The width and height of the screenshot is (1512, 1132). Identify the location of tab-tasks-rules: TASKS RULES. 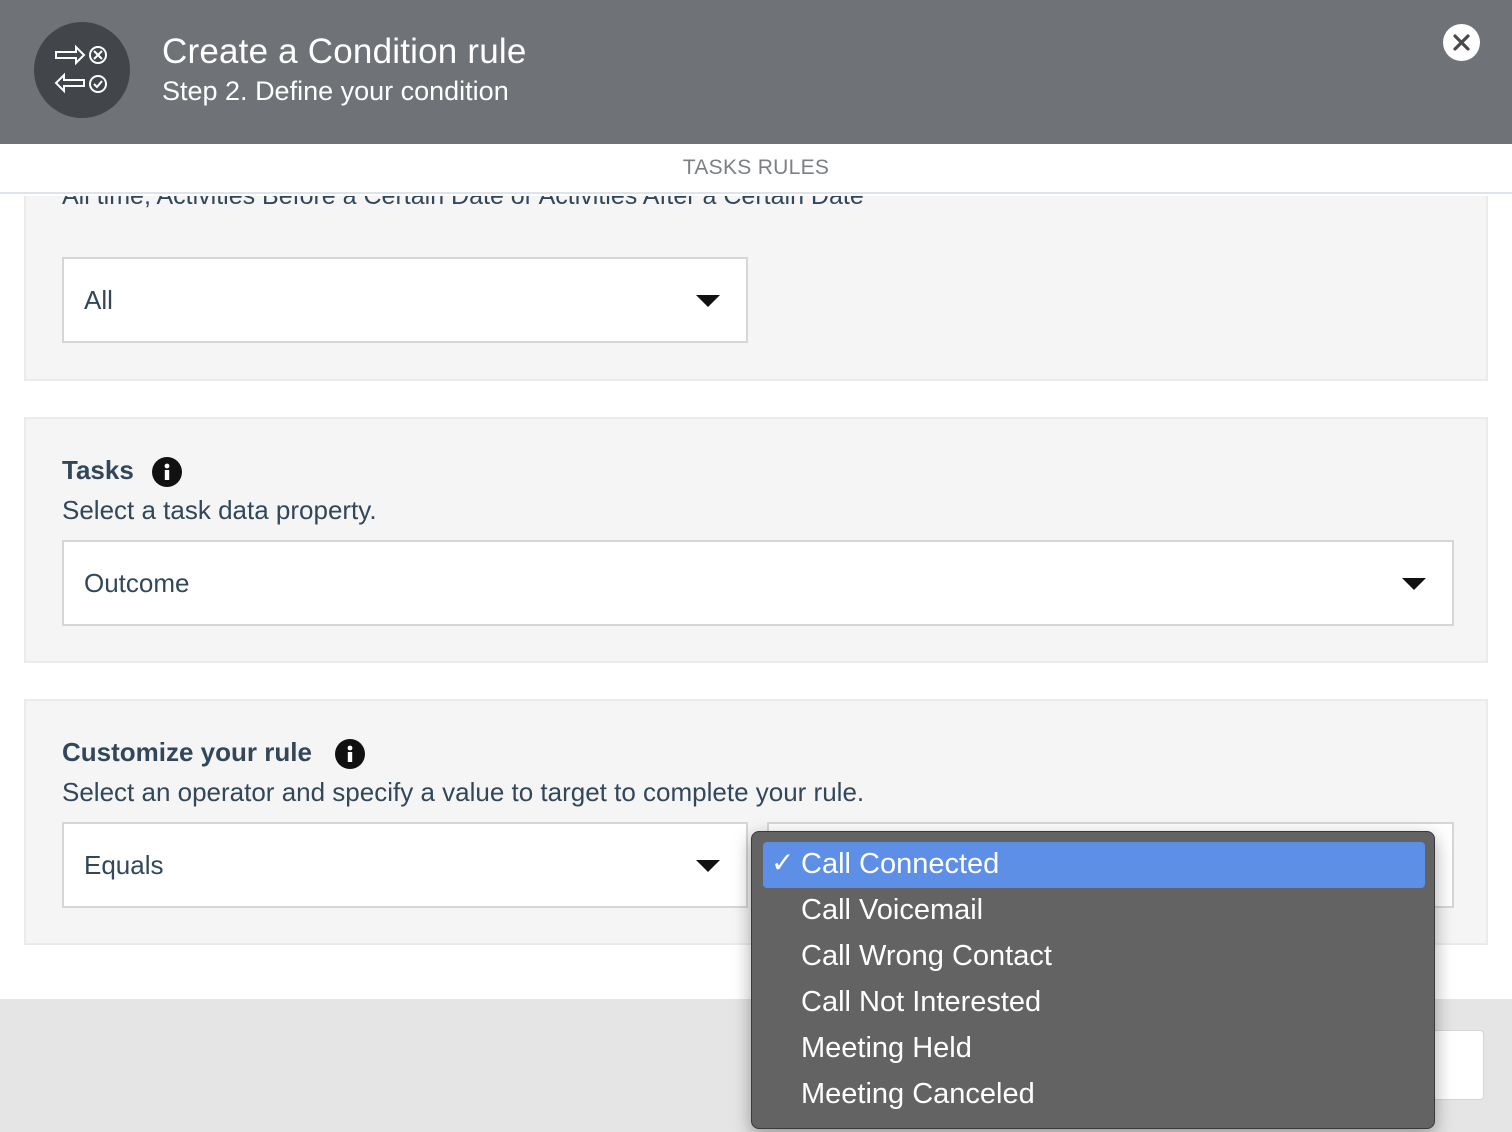
(756, 168).